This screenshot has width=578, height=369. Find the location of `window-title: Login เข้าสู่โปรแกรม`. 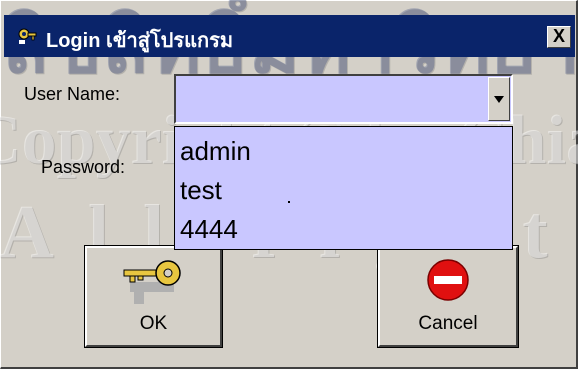

window-title: Login เข้าสู่โปรแกรม is located at coordinates (140, 41).